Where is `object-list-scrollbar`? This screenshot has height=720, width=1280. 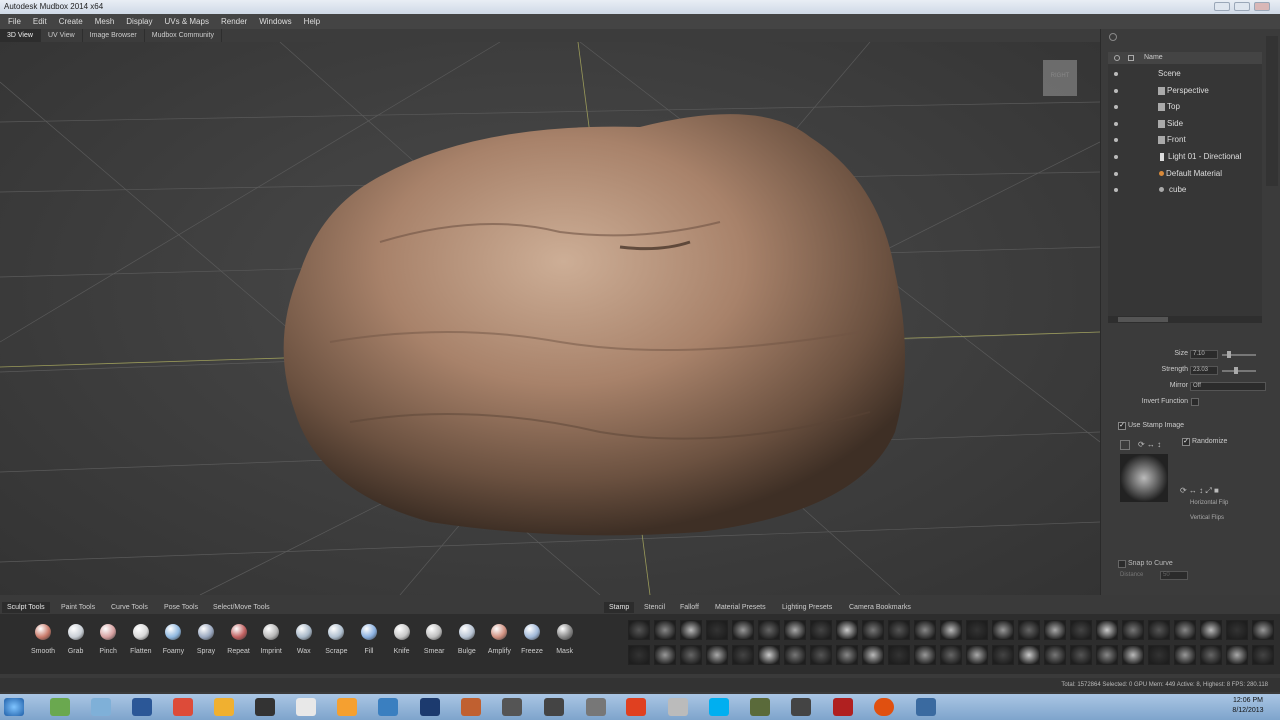 object-list-scrollbar is located at coordinates (1185, 319).